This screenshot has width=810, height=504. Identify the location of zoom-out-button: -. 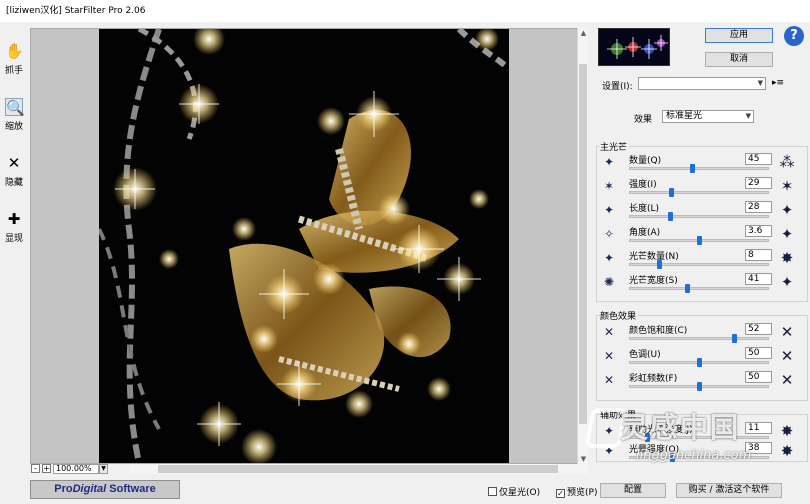
(35, 468).